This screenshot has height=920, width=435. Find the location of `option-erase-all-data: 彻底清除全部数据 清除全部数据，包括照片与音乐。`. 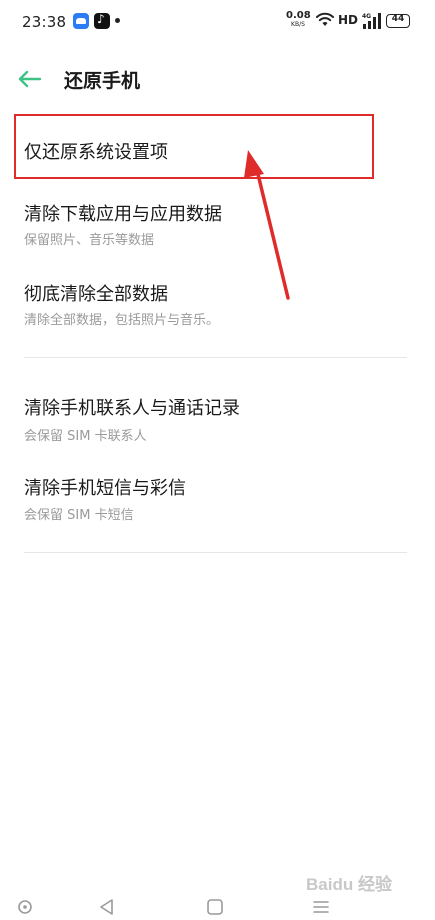

option-erase-all-data: 彻底清除全部数据 清除全部数据，包括照片与音乐。 is located at coordinates (217, 302).